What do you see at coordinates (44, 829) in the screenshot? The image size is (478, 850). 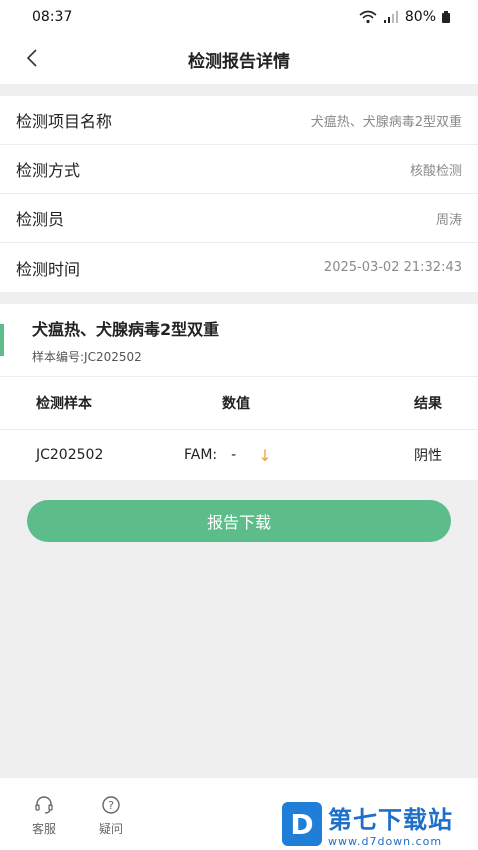 I see `tab-label: 客服` at bounding box center [44, 829].